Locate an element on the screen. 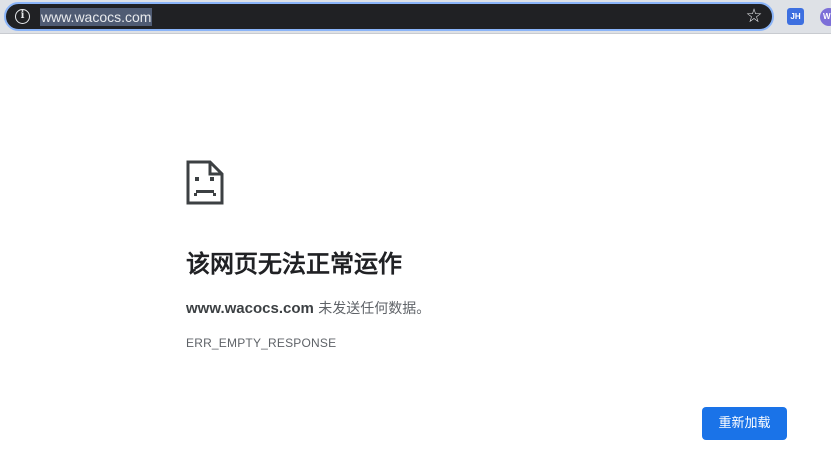 The height and width of the screenshot is (470, 831). extension-jh-icon: JH is located at coordinates (795, 16).